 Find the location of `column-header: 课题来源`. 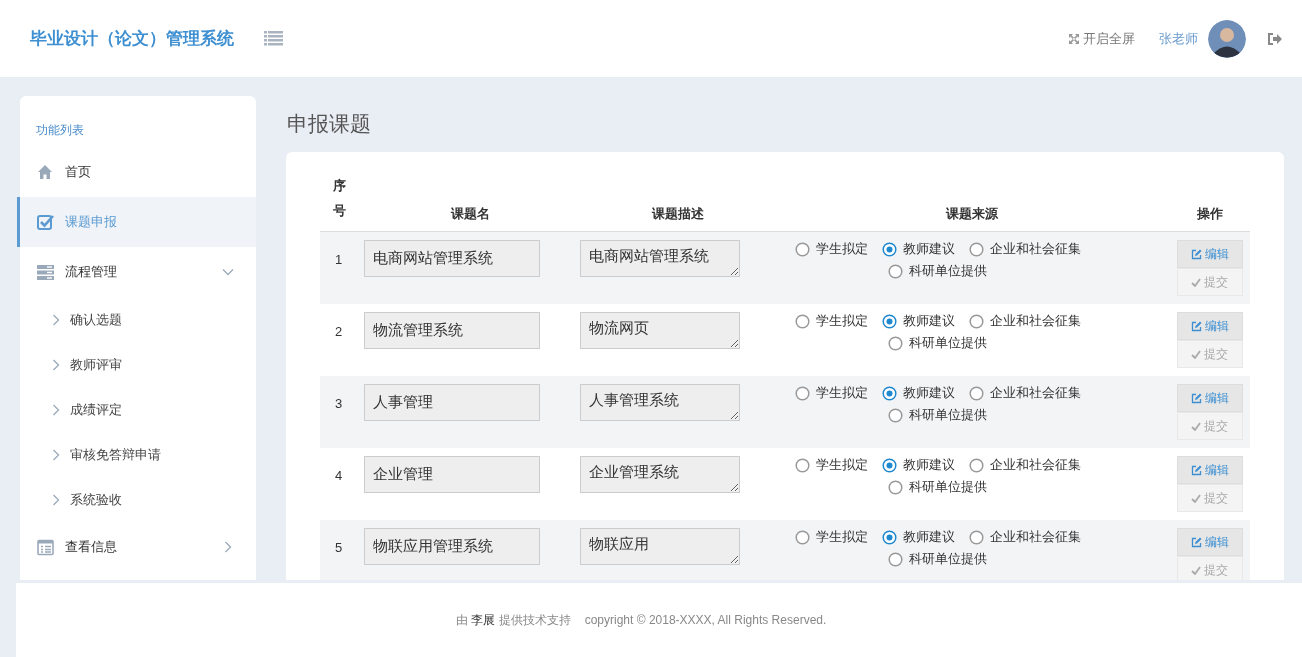

column-header: 课题来源 is located at coordinates (972, 214).